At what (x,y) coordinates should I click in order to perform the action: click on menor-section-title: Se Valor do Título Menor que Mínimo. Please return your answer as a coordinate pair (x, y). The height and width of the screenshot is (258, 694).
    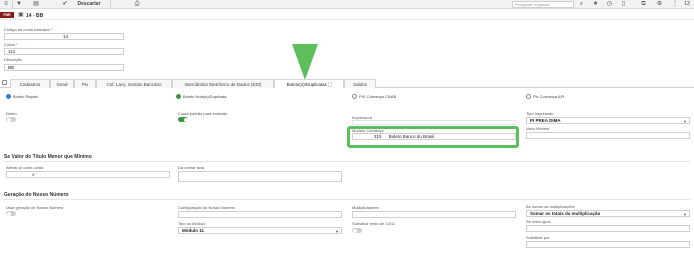
    Looking at the image, I should click on (48, 157).